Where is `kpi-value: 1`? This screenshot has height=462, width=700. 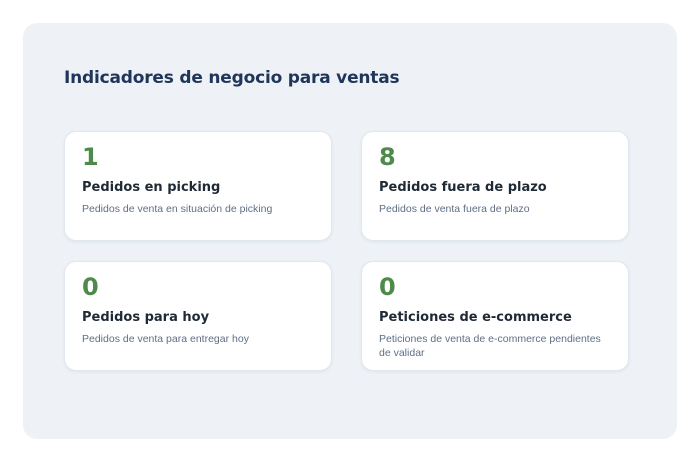
kpi-value: 1 is located at coordinates (90, 157).